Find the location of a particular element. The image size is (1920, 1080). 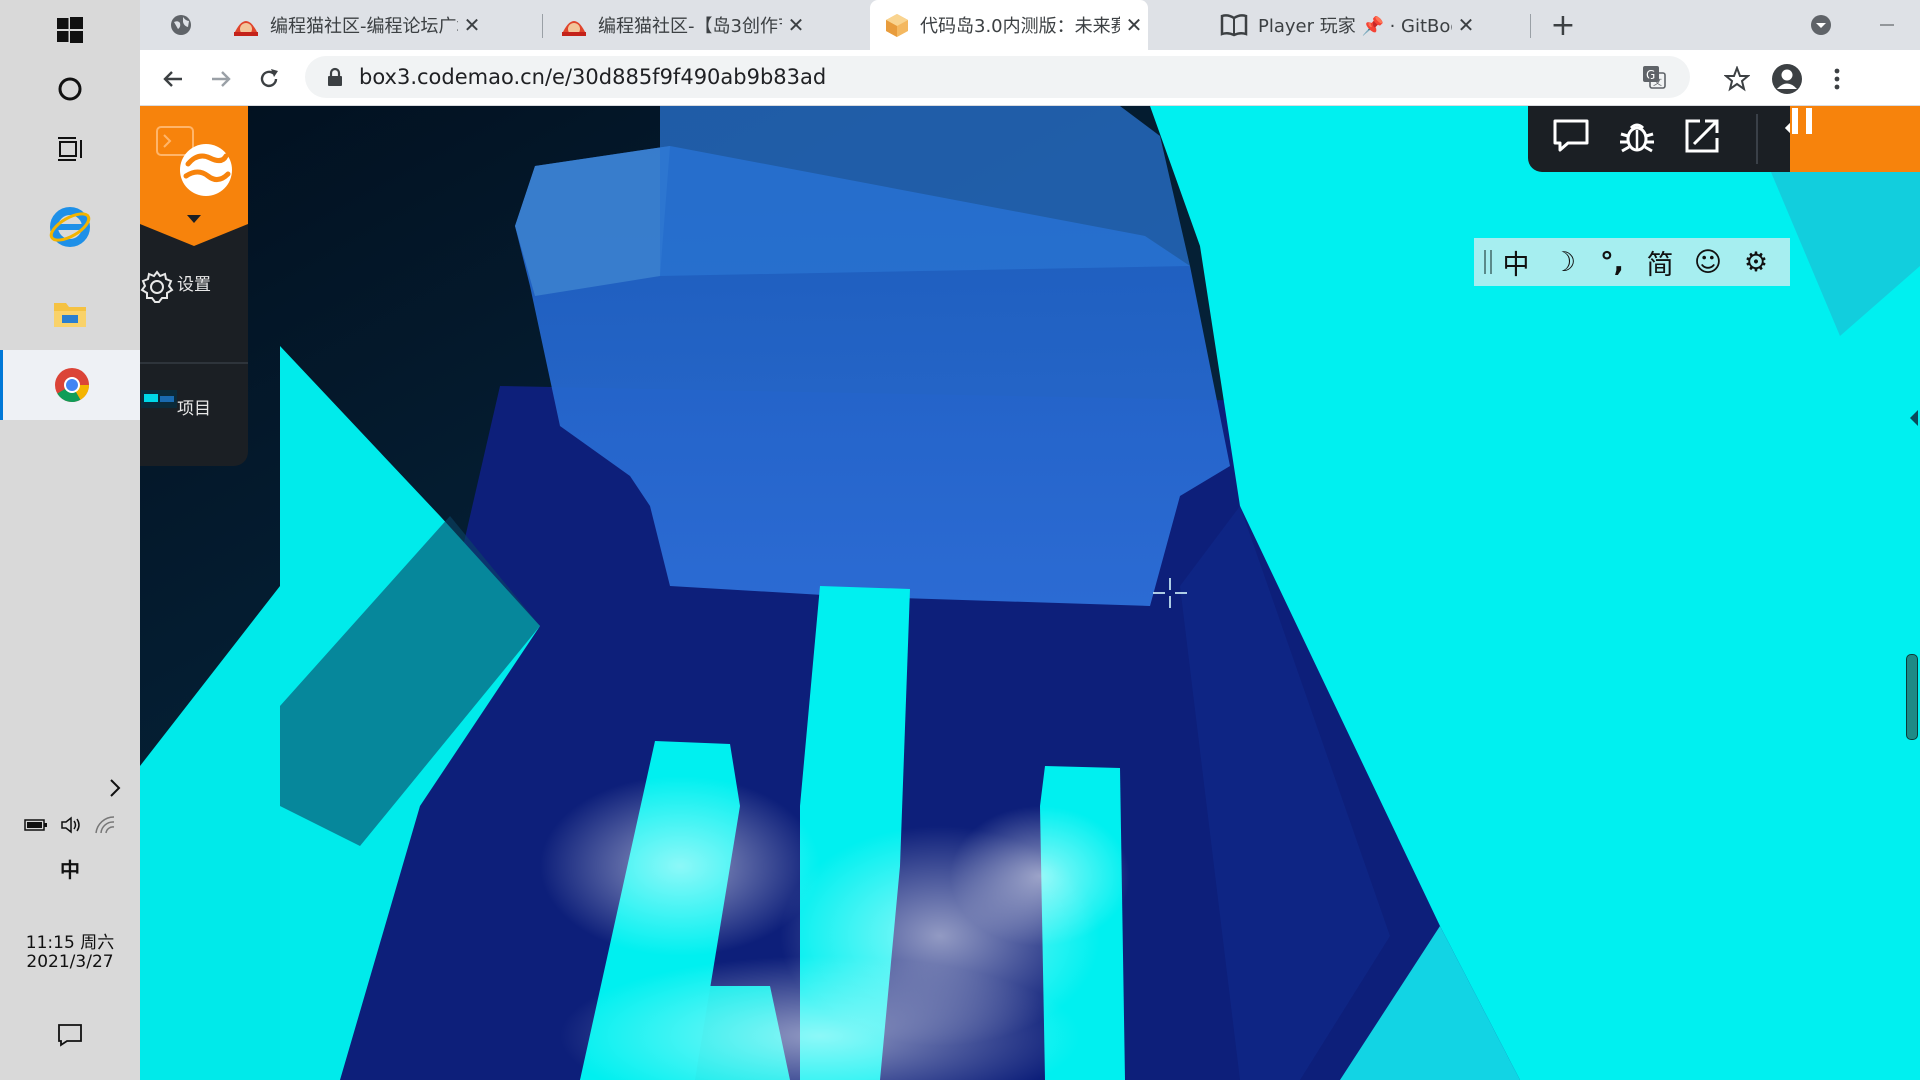

battery-icon is located at coordinates (36, 825).